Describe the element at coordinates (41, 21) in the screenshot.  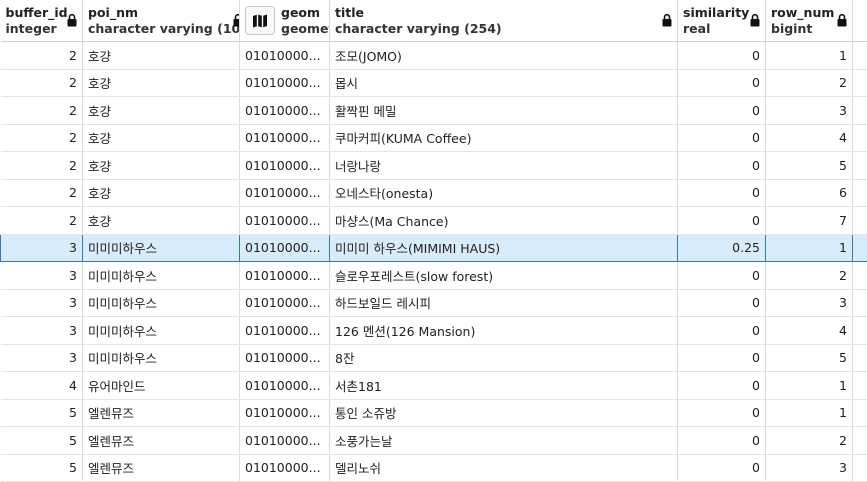
I see `column-header-buffer-id: buffer_id integer` at that location.